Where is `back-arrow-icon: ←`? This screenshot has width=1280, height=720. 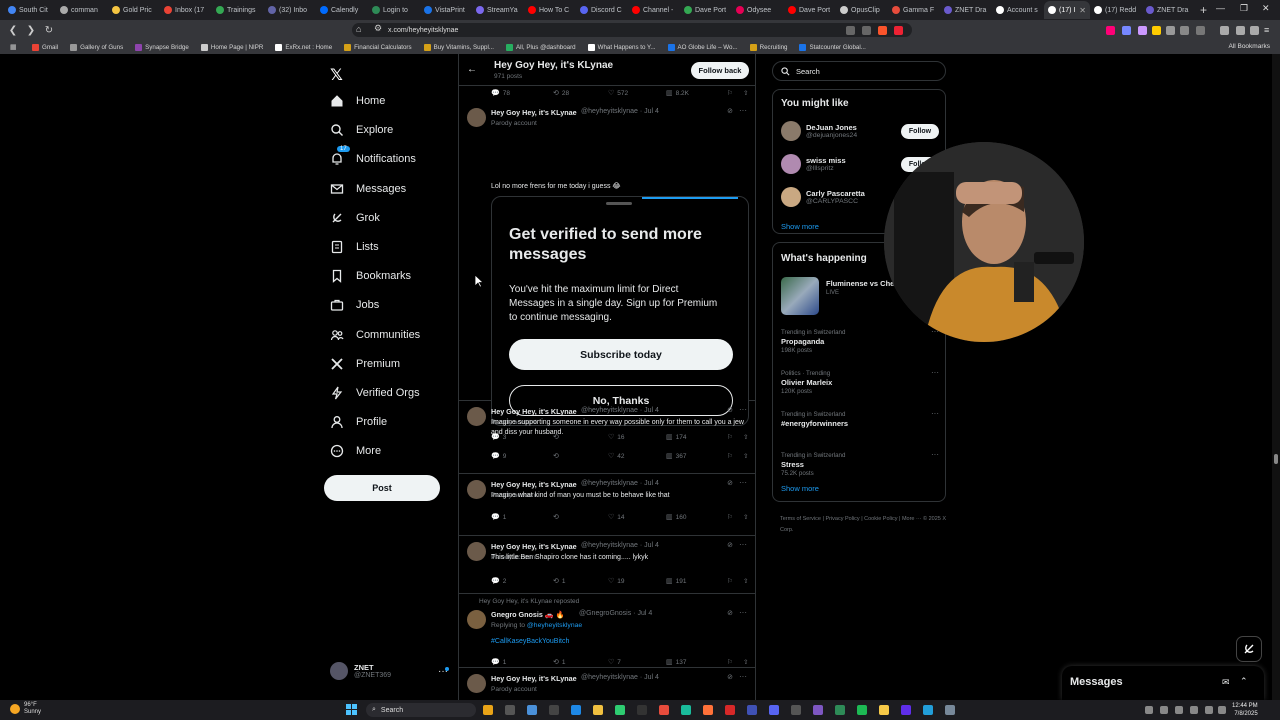 back-arrow-icon: ← is located at coordinates (472, 69).